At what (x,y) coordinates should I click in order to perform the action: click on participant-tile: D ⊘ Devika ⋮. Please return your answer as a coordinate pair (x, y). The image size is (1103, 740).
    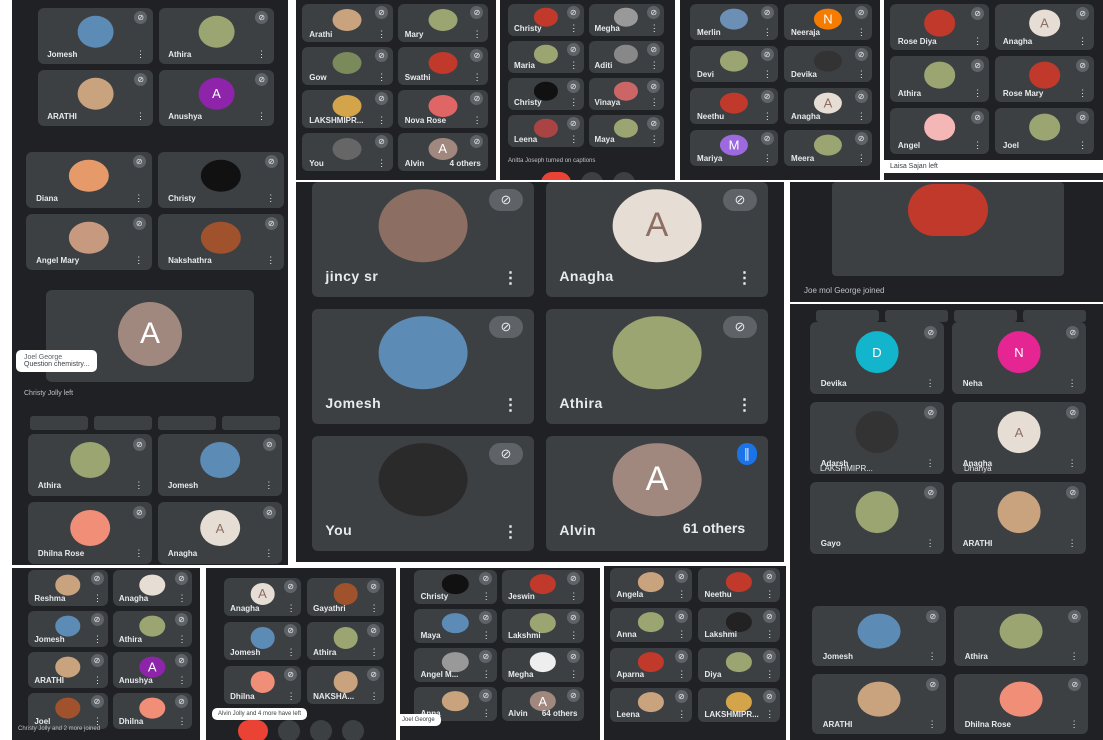
    Looking at the image, I should click on (877, 358).